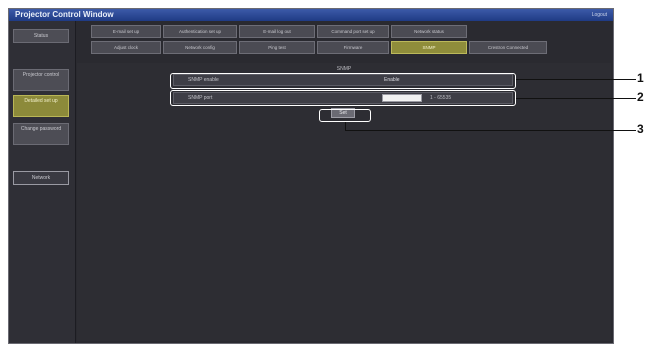 Image resolution: width=646 pixels, height=347 pixels. I want to click on sidebar-item-status: Status, so click(41, 36).